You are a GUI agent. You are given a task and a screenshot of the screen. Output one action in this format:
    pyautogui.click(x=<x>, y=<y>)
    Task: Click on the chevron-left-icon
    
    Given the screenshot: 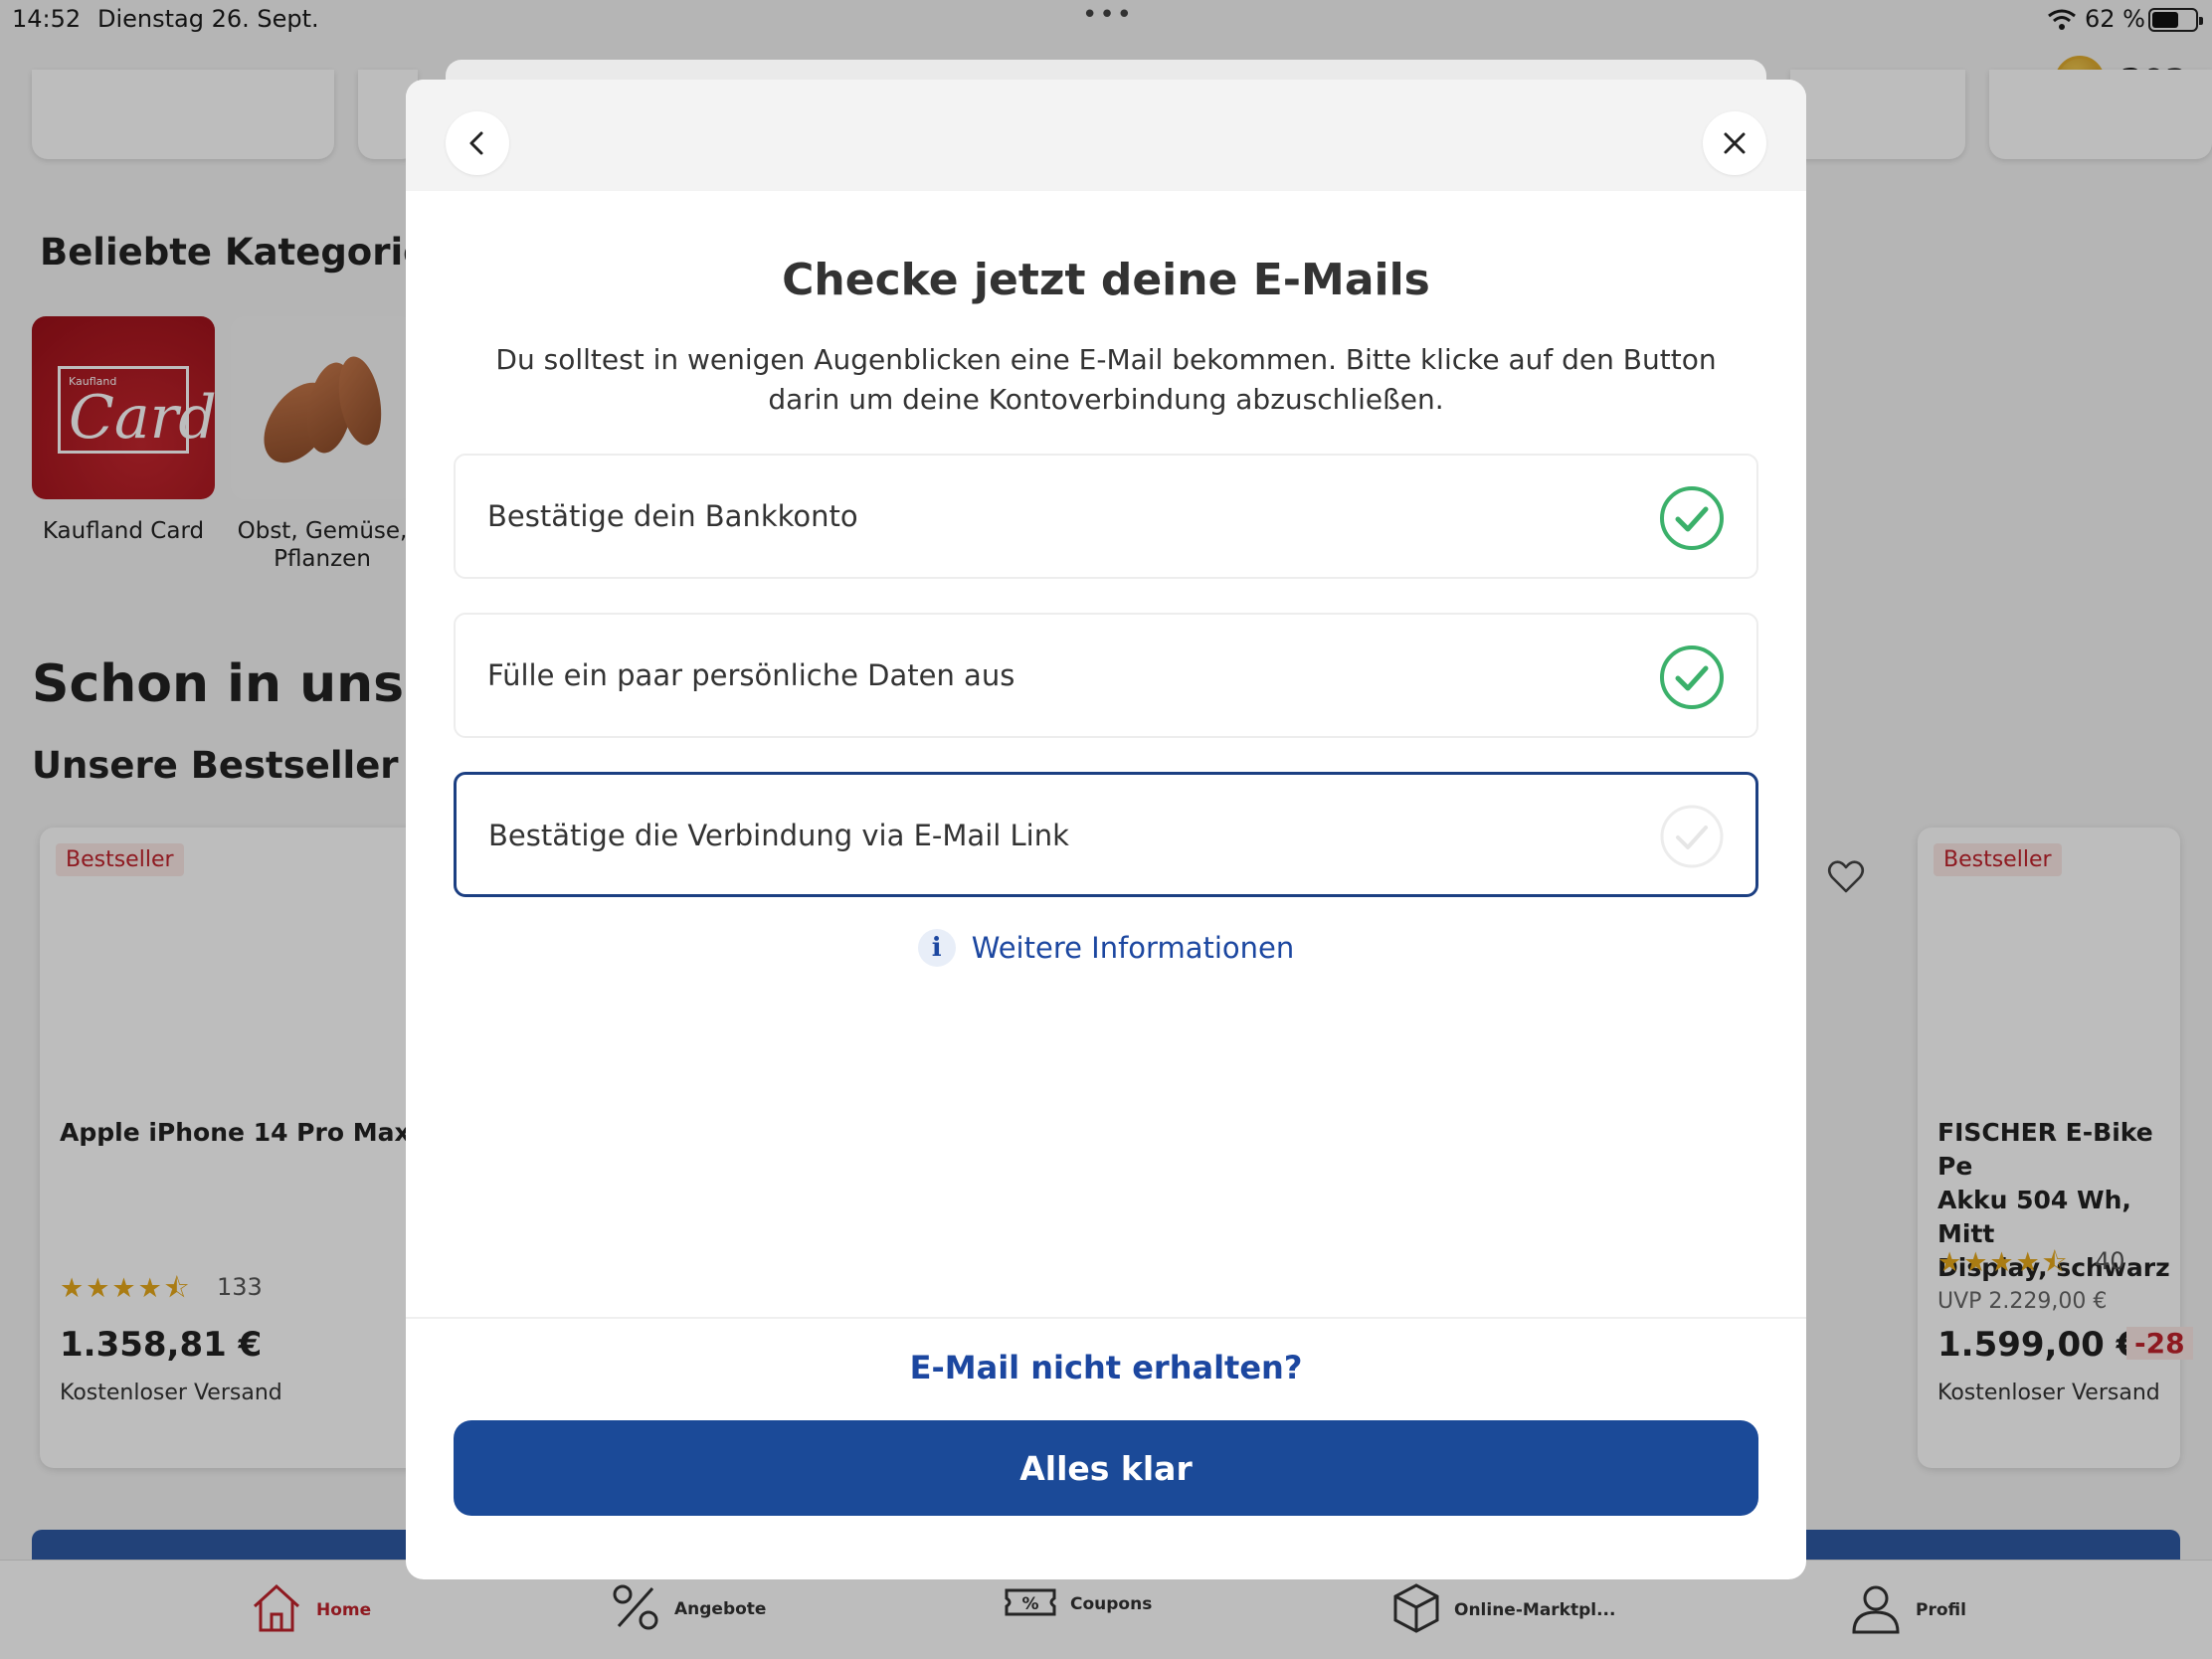 What is the action you would take?
    pyautogui.click(x=476, y=143)
    